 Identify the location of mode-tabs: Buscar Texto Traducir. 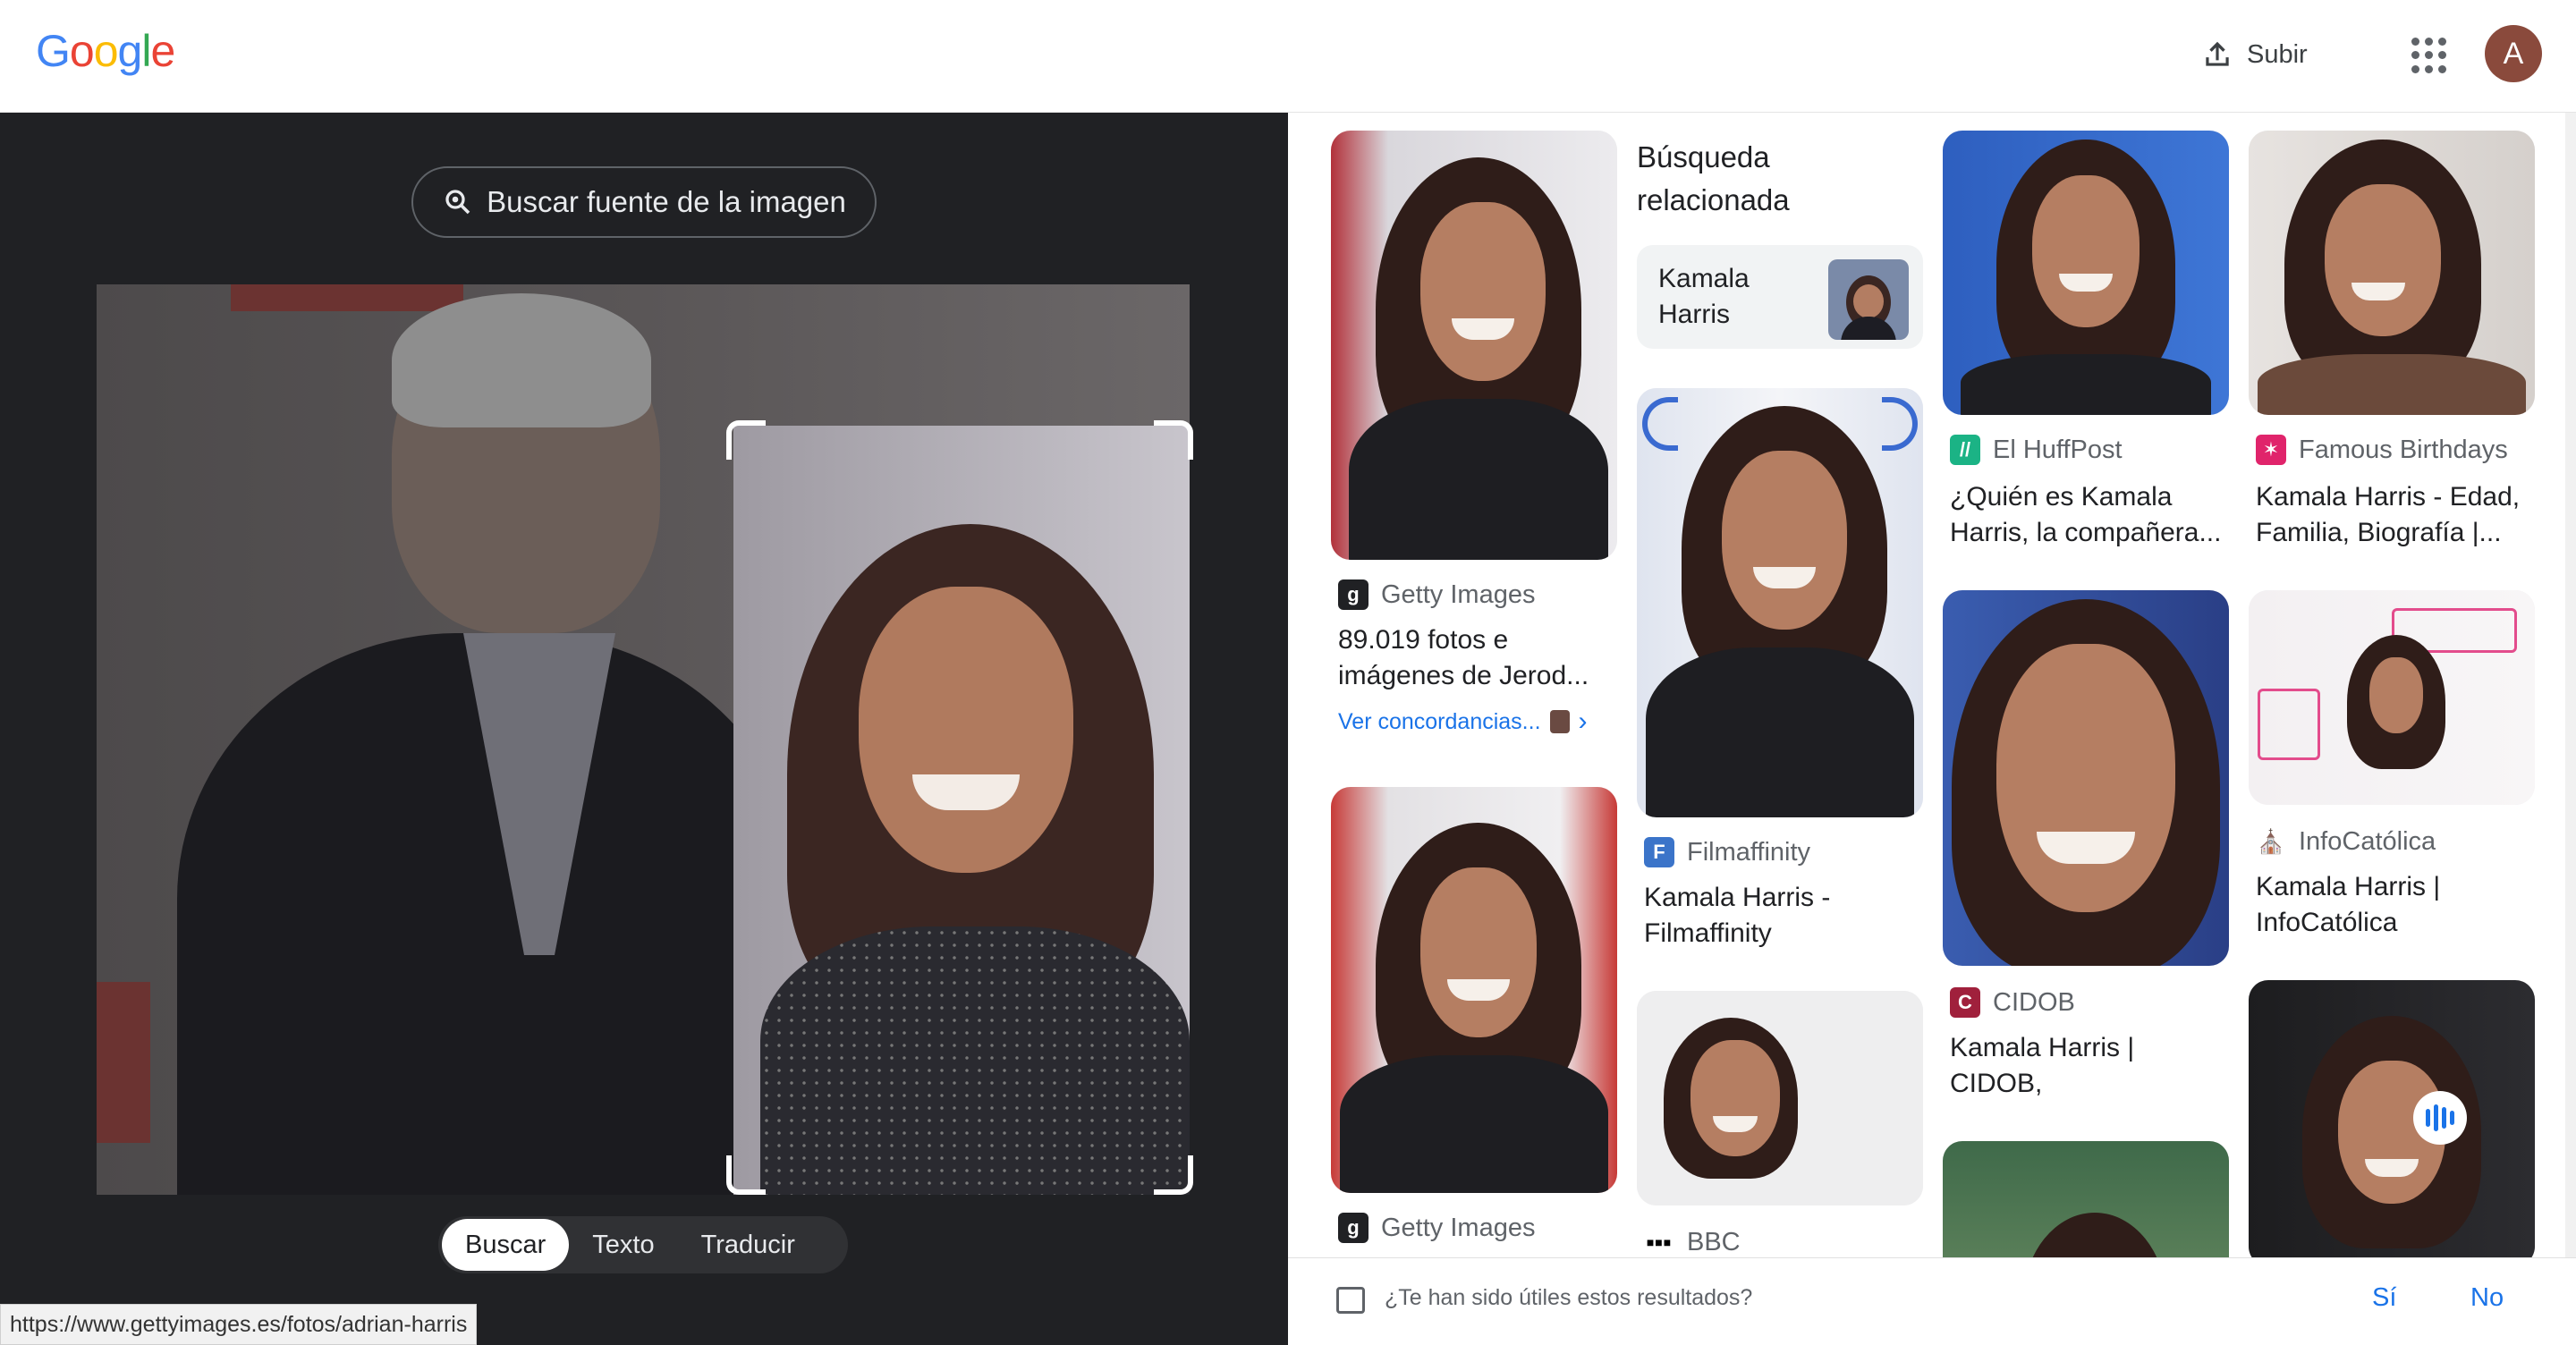
(643, 1244).